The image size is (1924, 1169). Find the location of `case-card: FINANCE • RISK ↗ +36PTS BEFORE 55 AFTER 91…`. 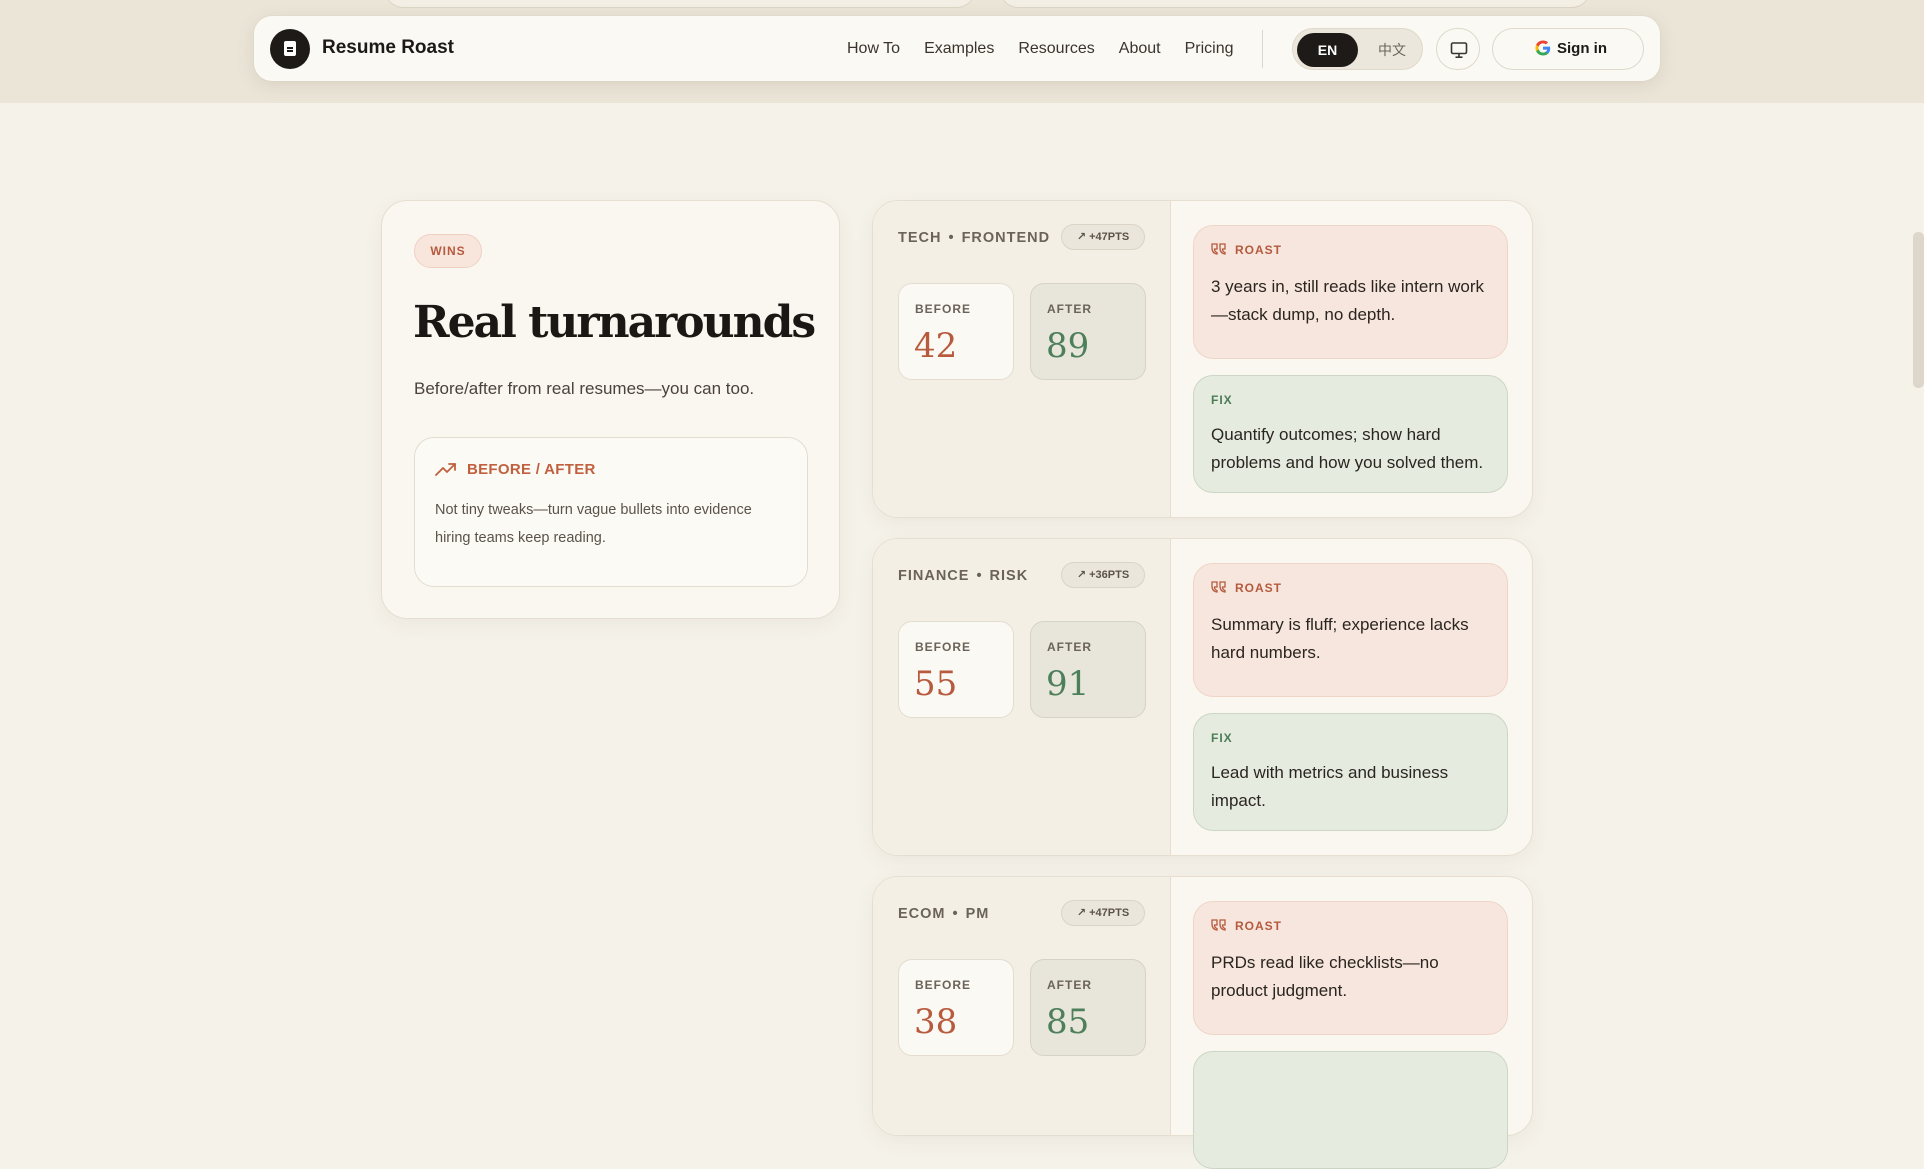

case-card: FINANCE • RISK ↗ +36PTS BEFORE 55 AFTER 91… is located at coordinates (1202, 697).